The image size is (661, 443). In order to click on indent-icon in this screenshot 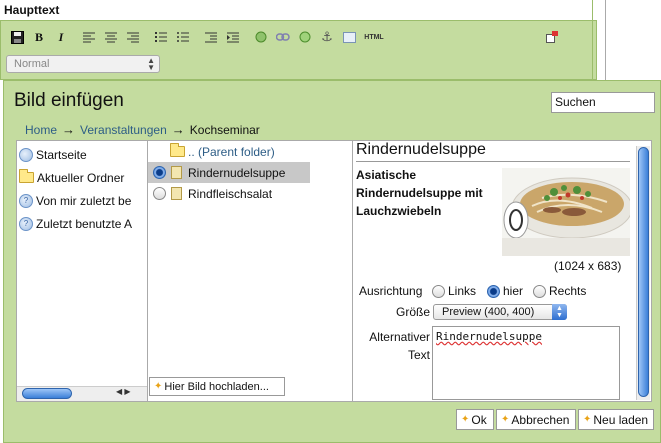, I will do `click(233, 37)`.